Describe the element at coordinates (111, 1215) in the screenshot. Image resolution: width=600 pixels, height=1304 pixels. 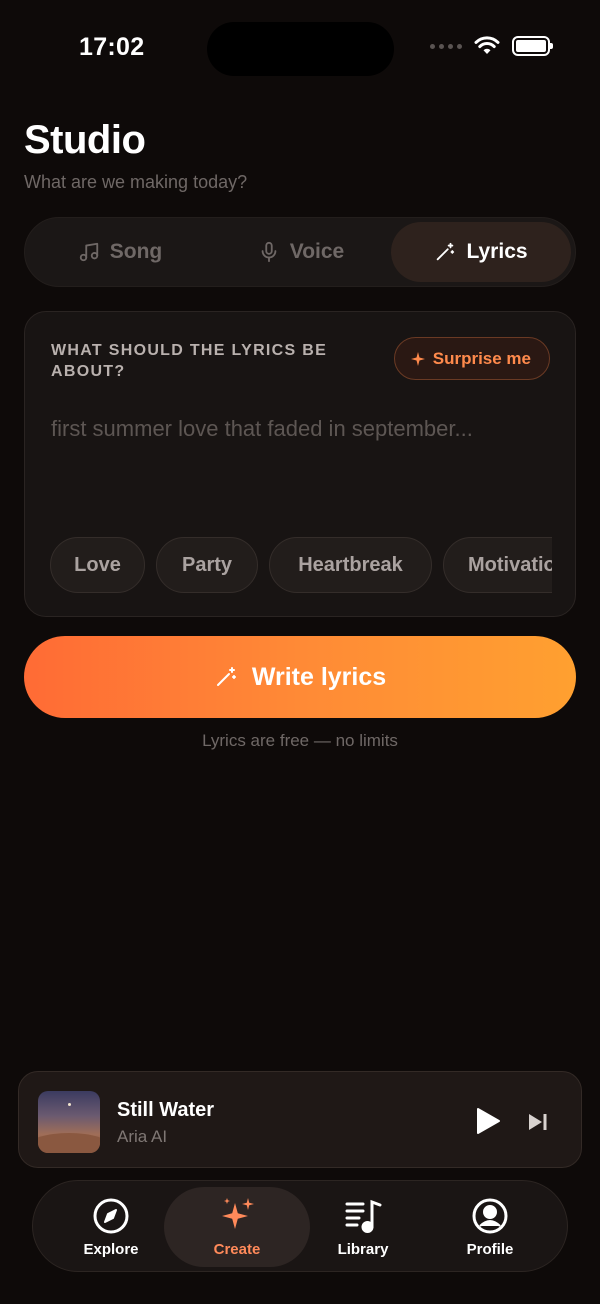
I see `compass-icon` at that location.